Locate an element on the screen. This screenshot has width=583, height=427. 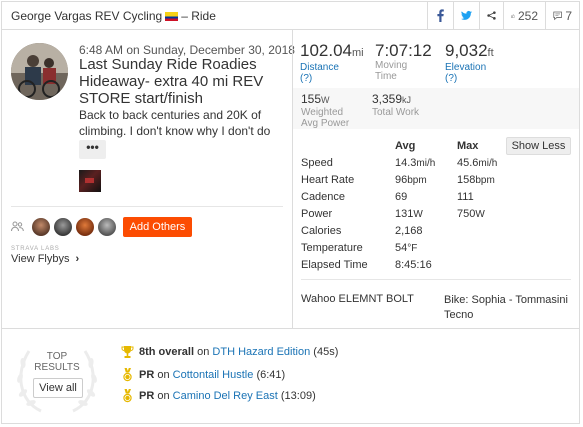
stats-row-max-value: 45.6 is located at coordinates (468, 163).